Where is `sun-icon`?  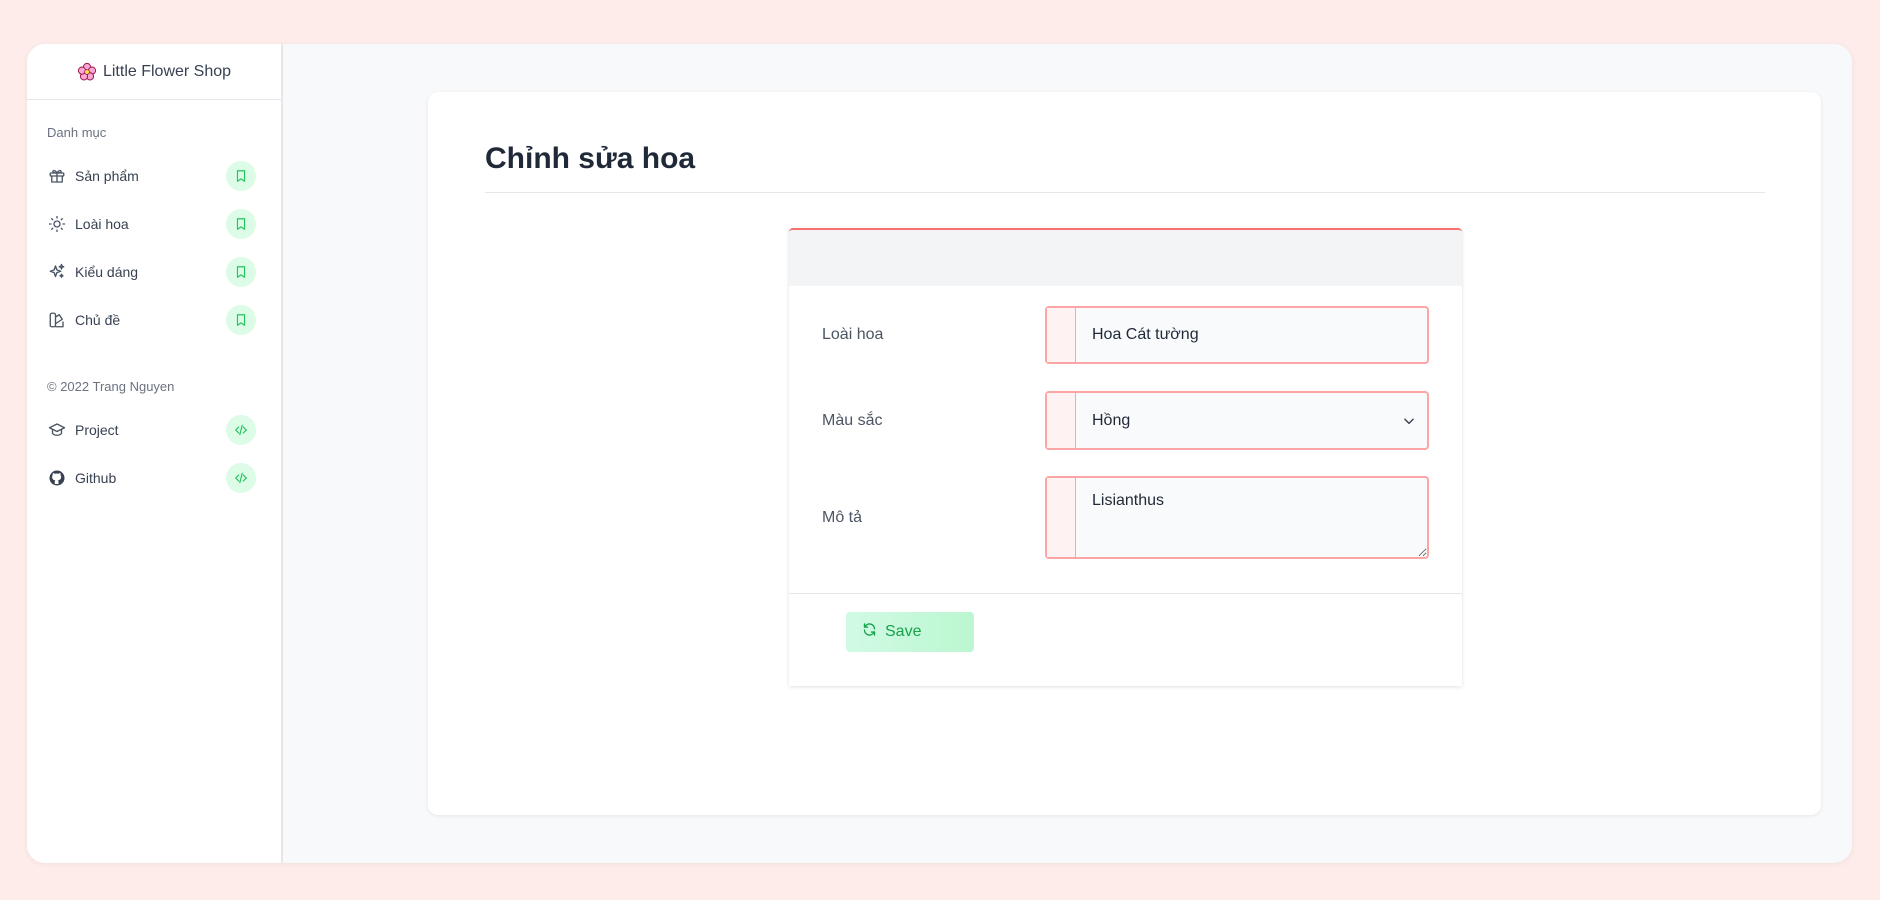 sun-icon is located at coordinates (57, 224).